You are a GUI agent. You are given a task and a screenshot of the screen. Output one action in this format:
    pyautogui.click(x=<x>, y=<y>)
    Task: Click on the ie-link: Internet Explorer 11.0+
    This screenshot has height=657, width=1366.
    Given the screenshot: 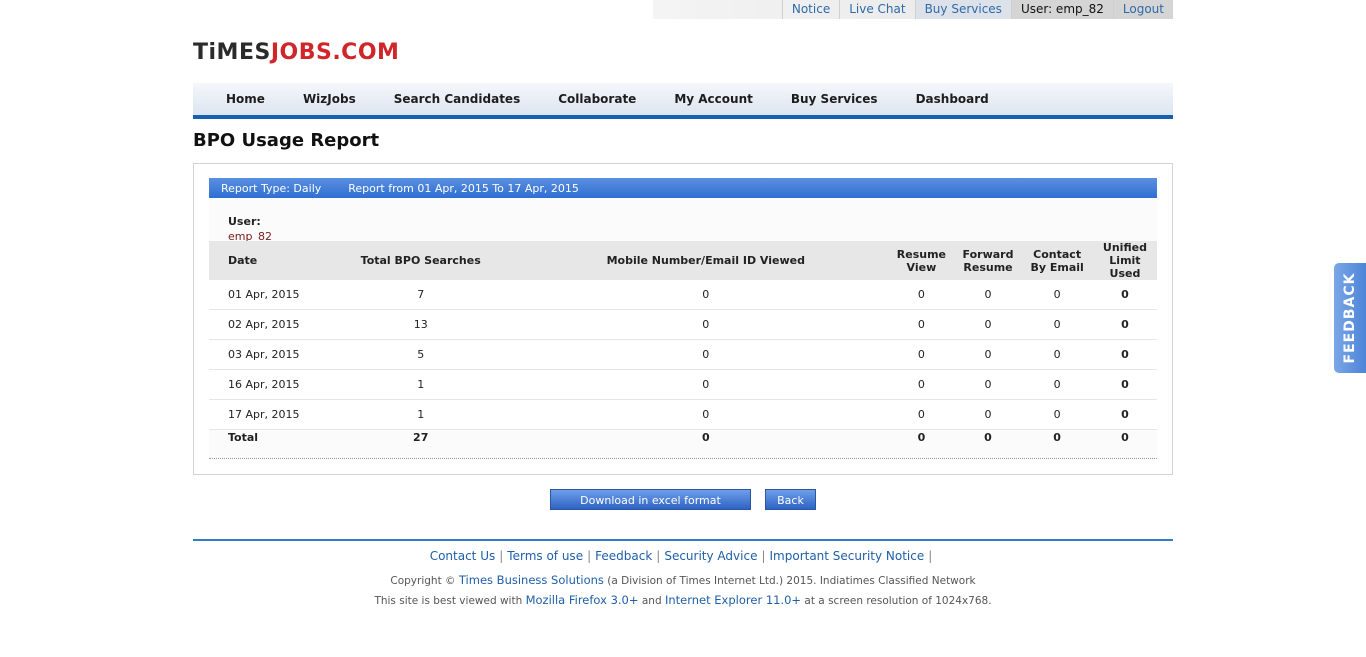 What is the action you would take?
    pyautogui.click(x=733, y=600)
    